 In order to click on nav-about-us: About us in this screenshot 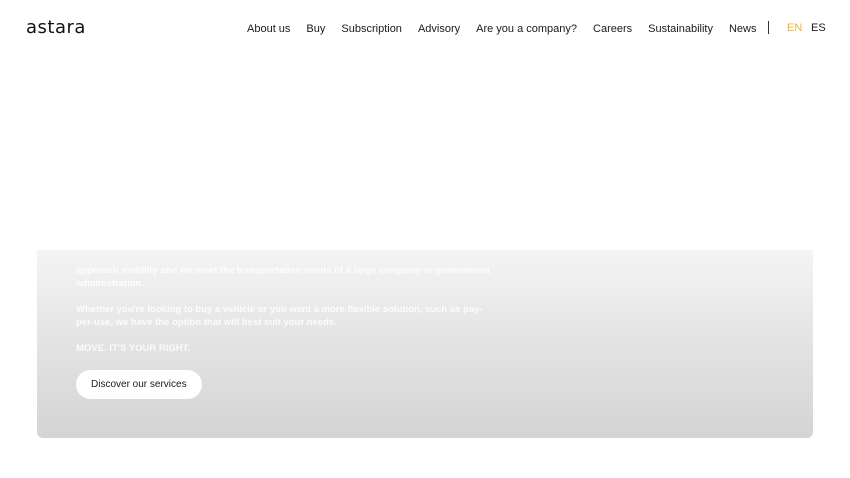, I will do `click(268, 29)`.